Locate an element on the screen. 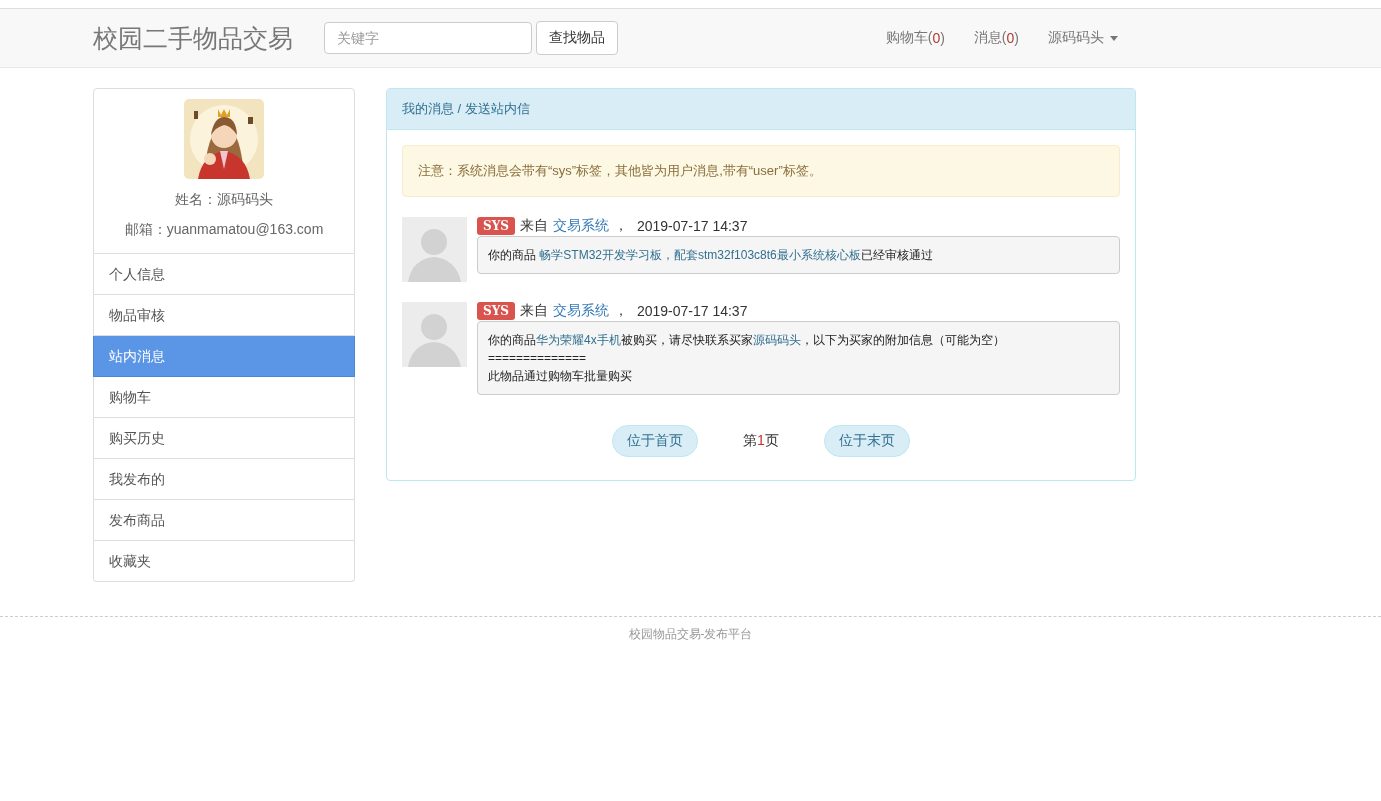  item-link: 畅学STM32开发学习板，配套stm32f103c8t6最小系统核心板 is located at coordinates (700, 255).